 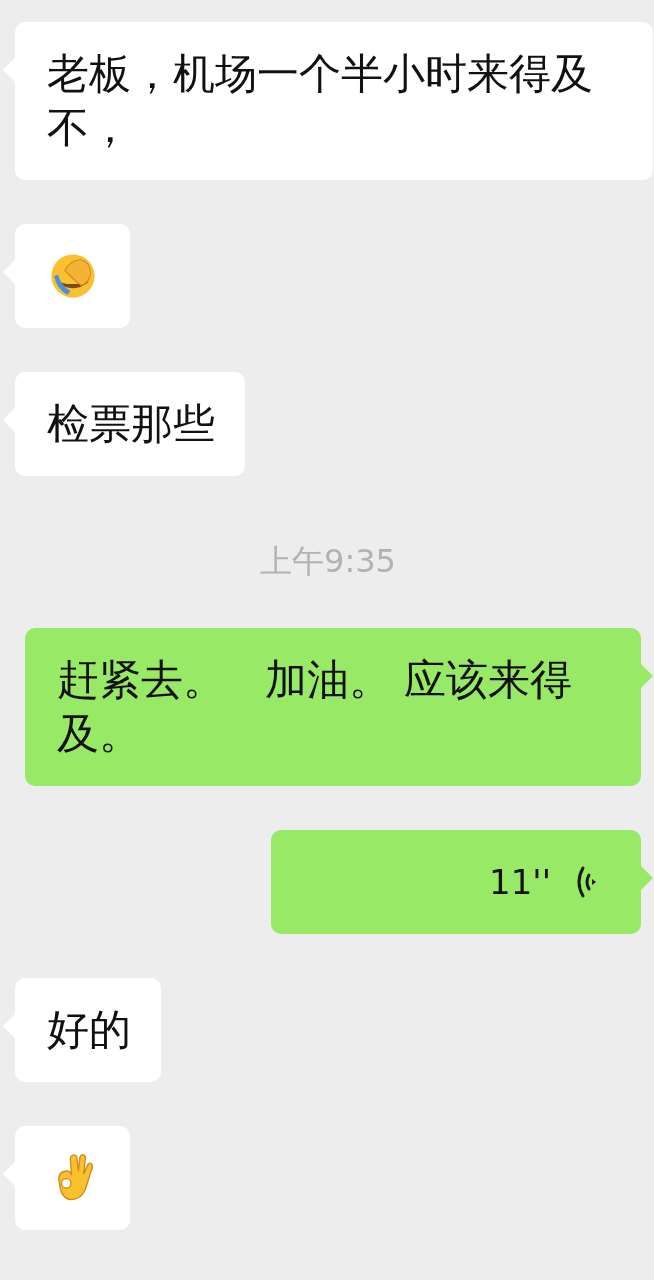 I want to click on message-bubble: 老板，机场一个半小时来得及不，, so click(x=334, y=101).